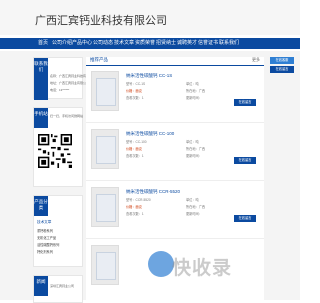 The image size is (320, 303). What do you see at coordinates (136, 84) in the screenshot?
I see `product-model: 型号：CC-1S` at bounding box center [136, 84].